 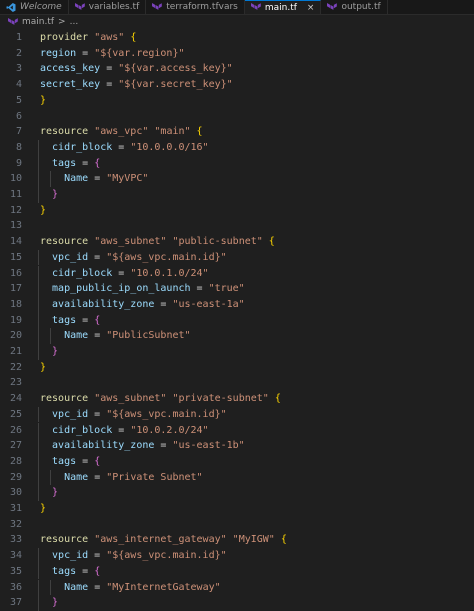 I want to click on code-token: "MyVPC", so click(x=127, y=179).